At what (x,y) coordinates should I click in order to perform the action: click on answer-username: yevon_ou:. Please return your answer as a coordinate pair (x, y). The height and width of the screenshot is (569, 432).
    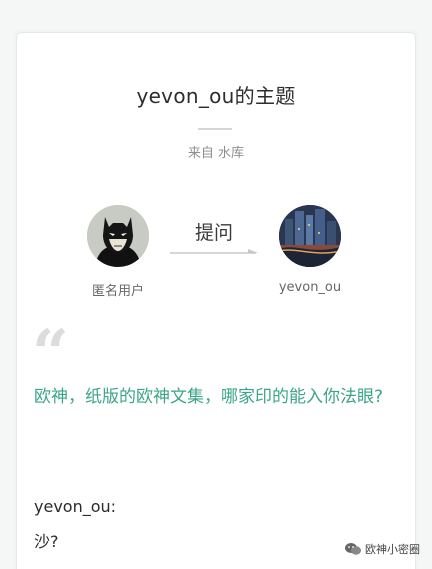
    Looking at the image, I should click on (75, 506).